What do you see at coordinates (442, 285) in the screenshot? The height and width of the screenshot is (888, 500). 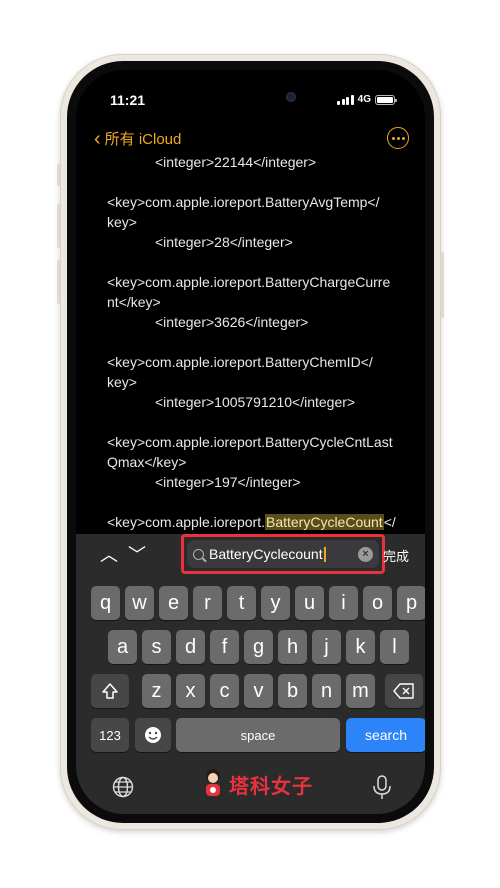 I see `power-button` at bounding box center [442, 285].